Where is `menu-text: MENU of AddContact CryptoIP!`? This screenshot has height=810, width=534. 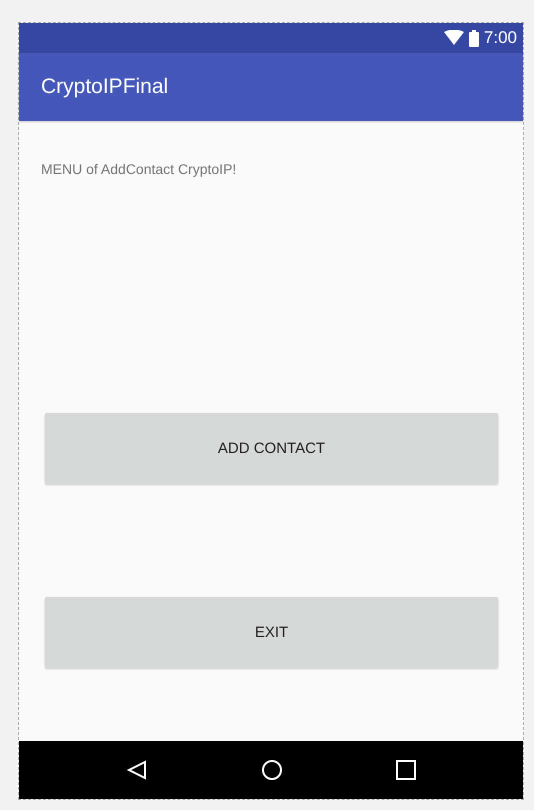 menu-text: MENU of AddContact CryptoIP! is located at coordinates (139, 169).